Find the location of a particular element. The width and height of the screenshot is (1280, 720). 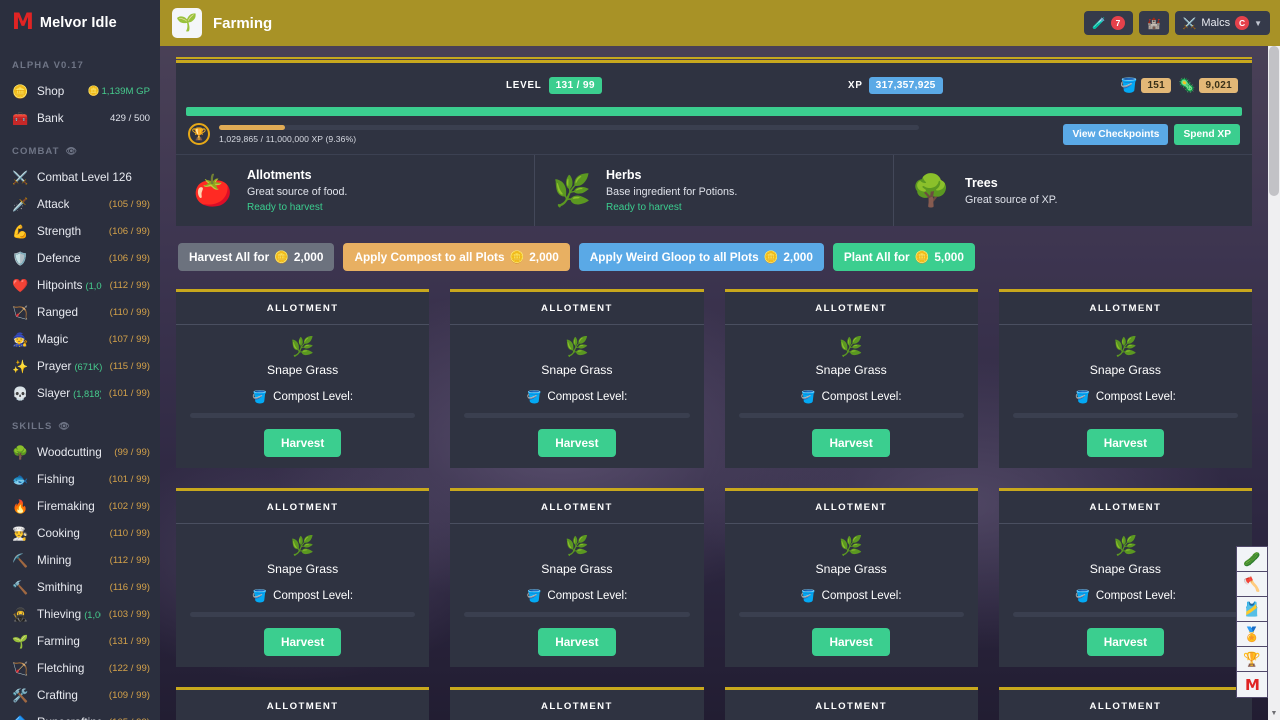

sidebar-item-bank: 🧰 Bank 429 / 500 is located at coordinates (80, 118).